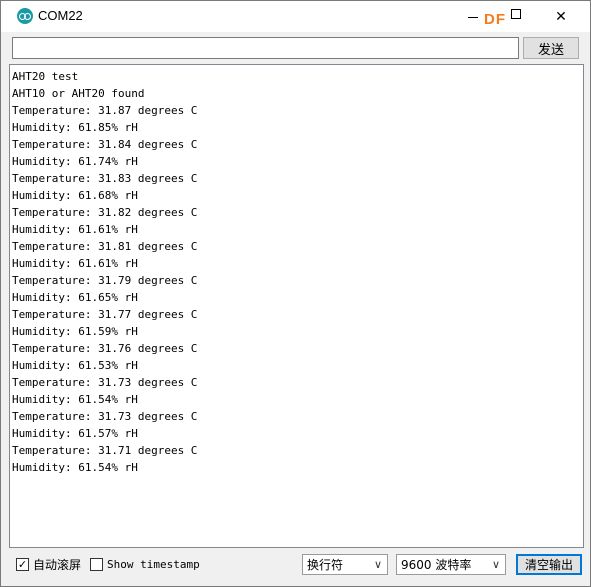  What do you see at coordinates (75, 297) in the screenshot?
I see `output-line: Humidity: 61.65% rH` at bounding box center [75, 297].